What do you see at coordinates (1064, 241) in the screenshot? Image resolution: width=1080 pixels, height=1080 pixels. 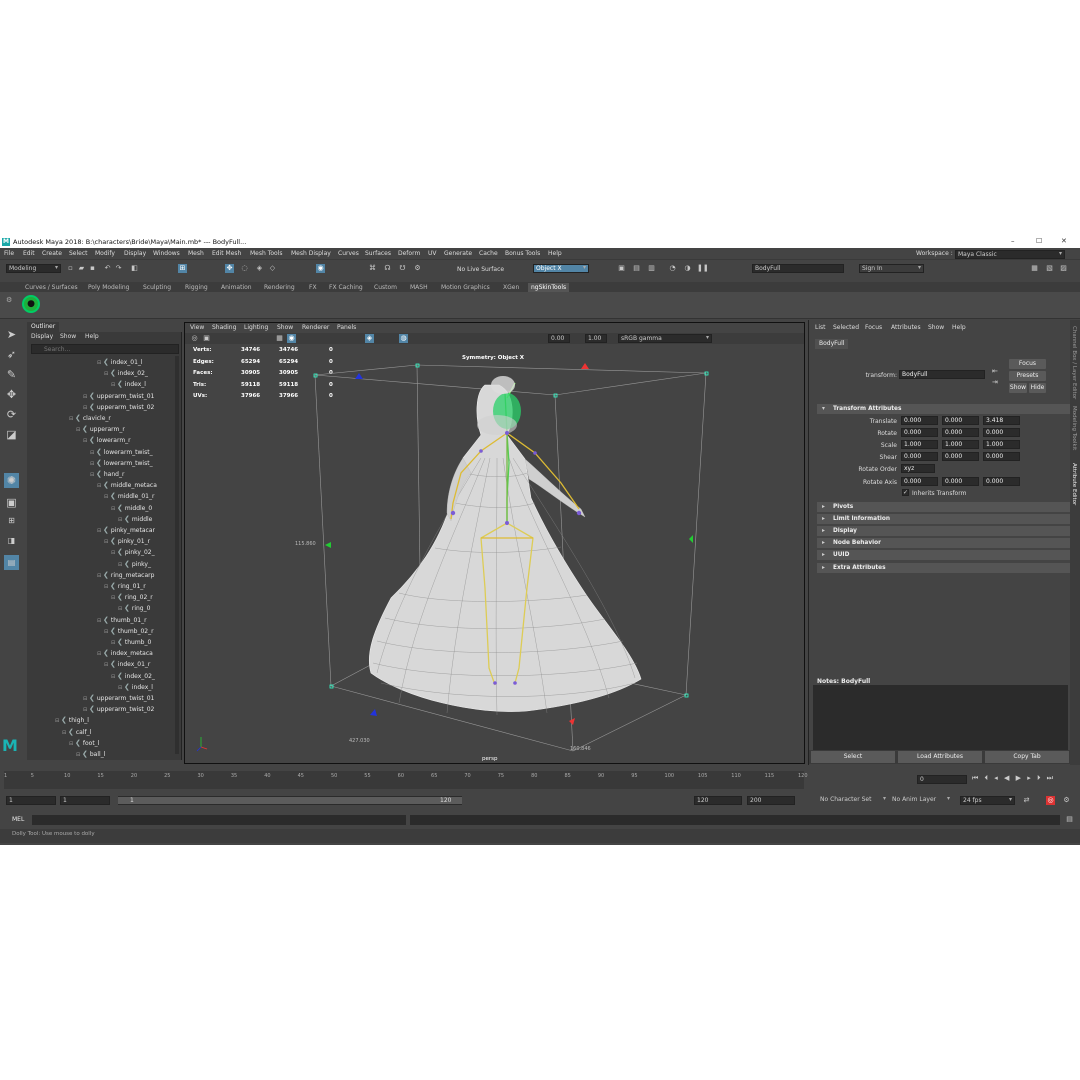 I see `close-button: ✕` at bounding box center [1064, 241].